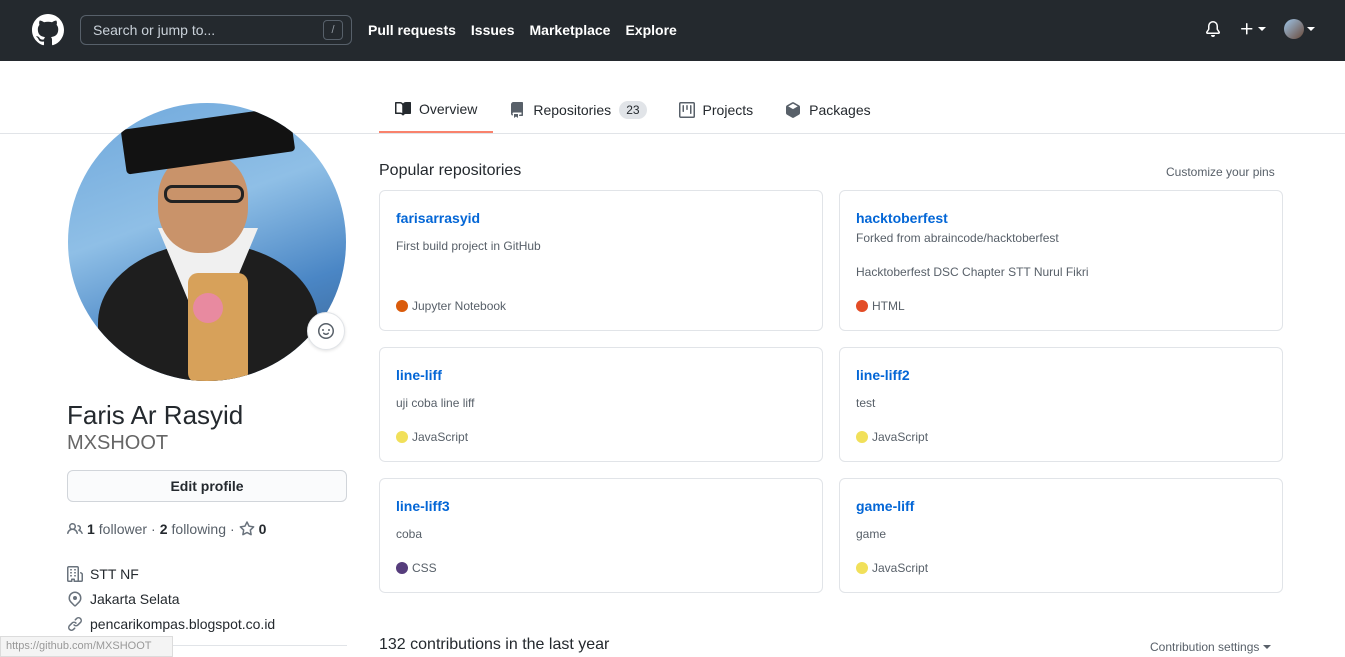 The image size is (1345, 657). Describe the element at coordinates (263, 529) in the screenshot. I see `stars-count: 0` at that location.